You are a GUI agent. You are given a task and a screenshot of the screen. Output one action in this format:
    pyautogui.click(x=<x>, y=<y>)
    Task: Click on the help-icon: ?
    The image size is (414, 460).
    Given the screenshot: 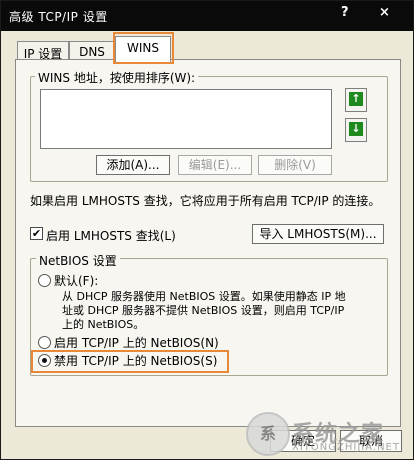 What is the action you would take?
    pyautogui.click(x=345, y=12)
    